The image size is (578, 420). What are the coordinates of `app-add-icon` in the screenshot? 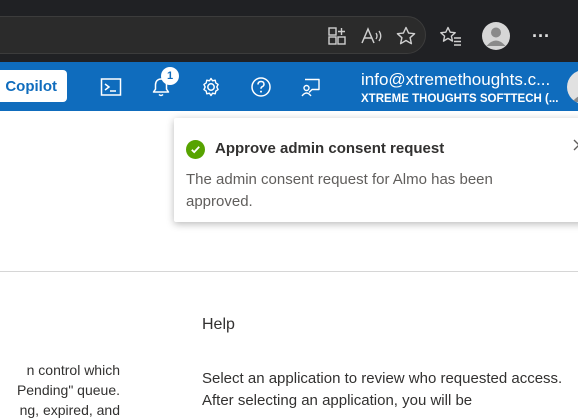 It's located at (337, 36).